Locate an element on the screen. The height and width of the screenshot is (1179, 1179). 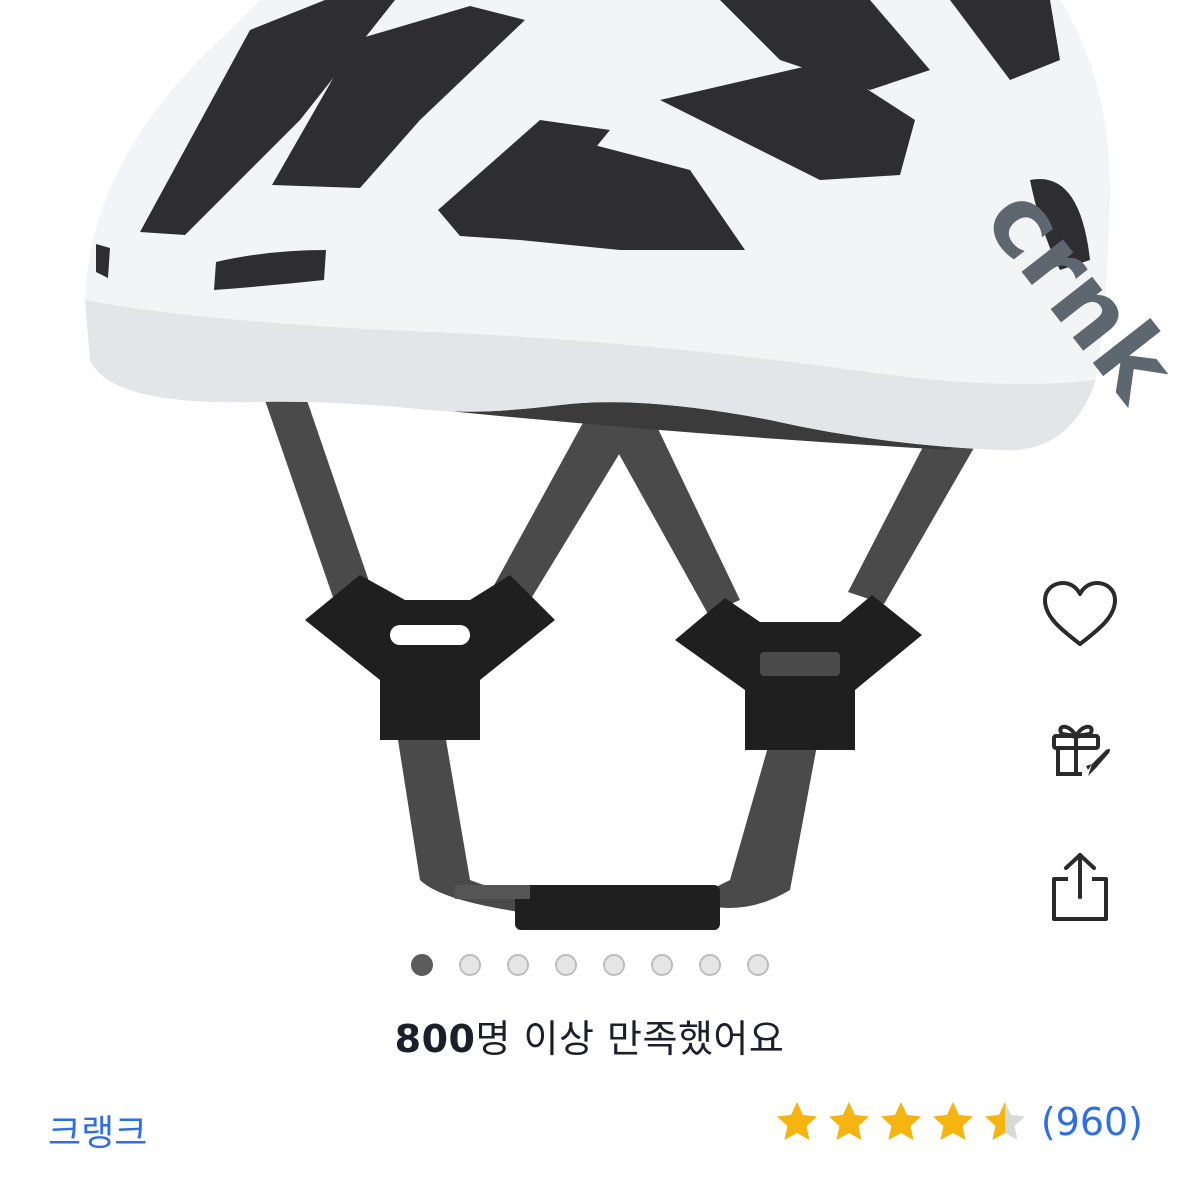
gift-rocket-icon is located at coordinates (1081, 750).